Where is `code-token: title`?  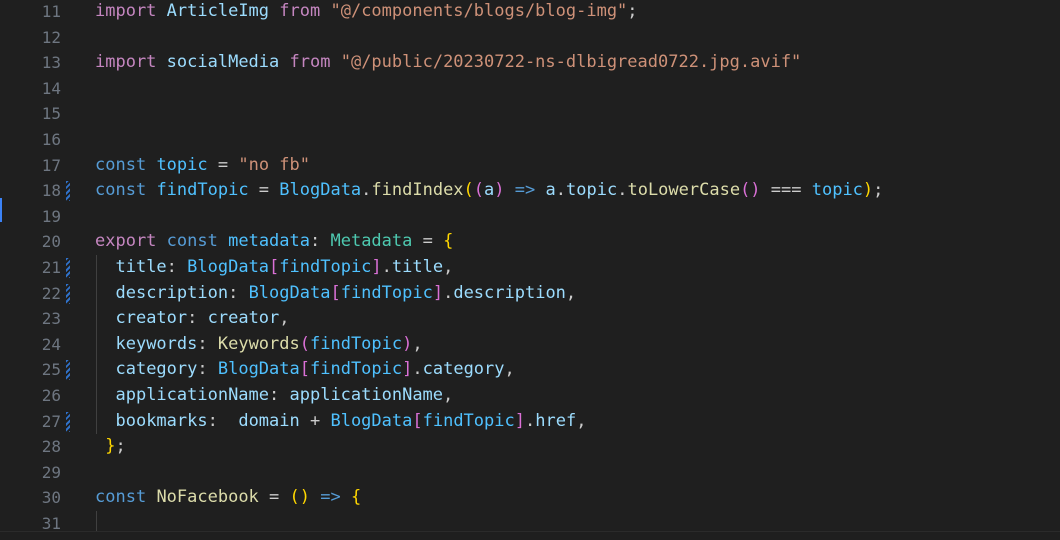 code-token: title is located at coordinates (417, 267).